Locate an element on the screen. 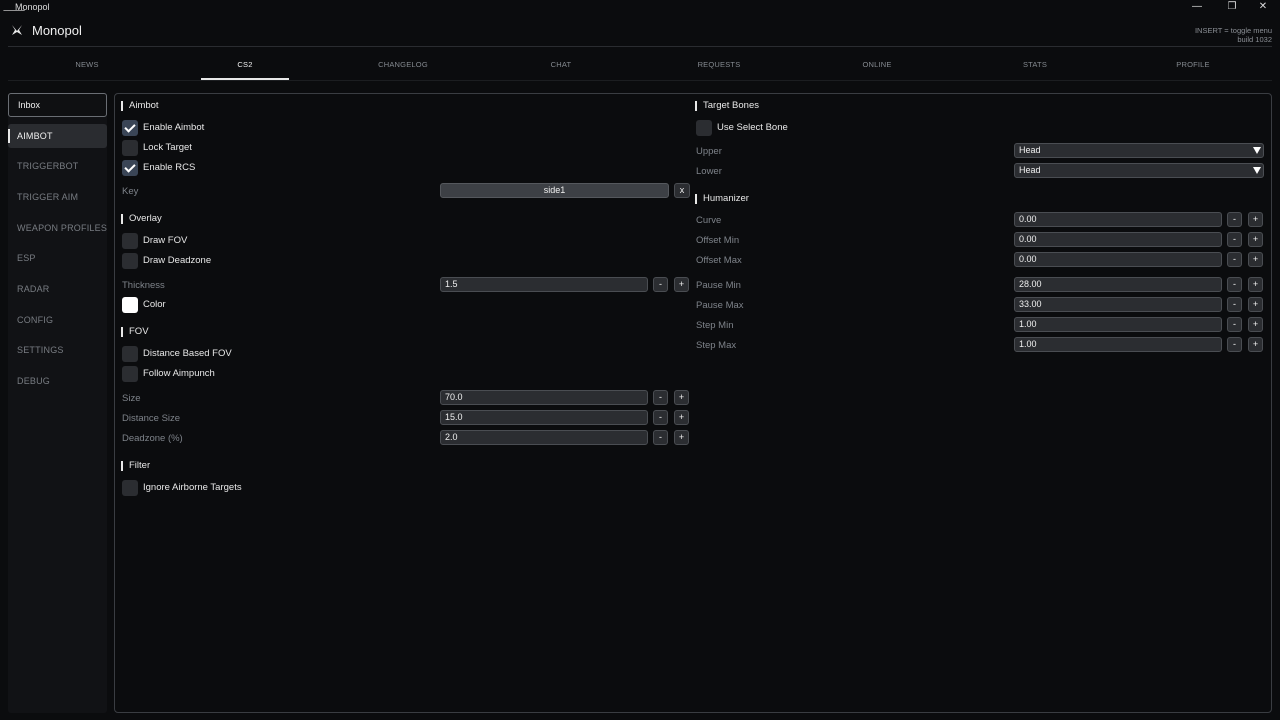  app-title: Monopol is located at coordinates (57, 30).